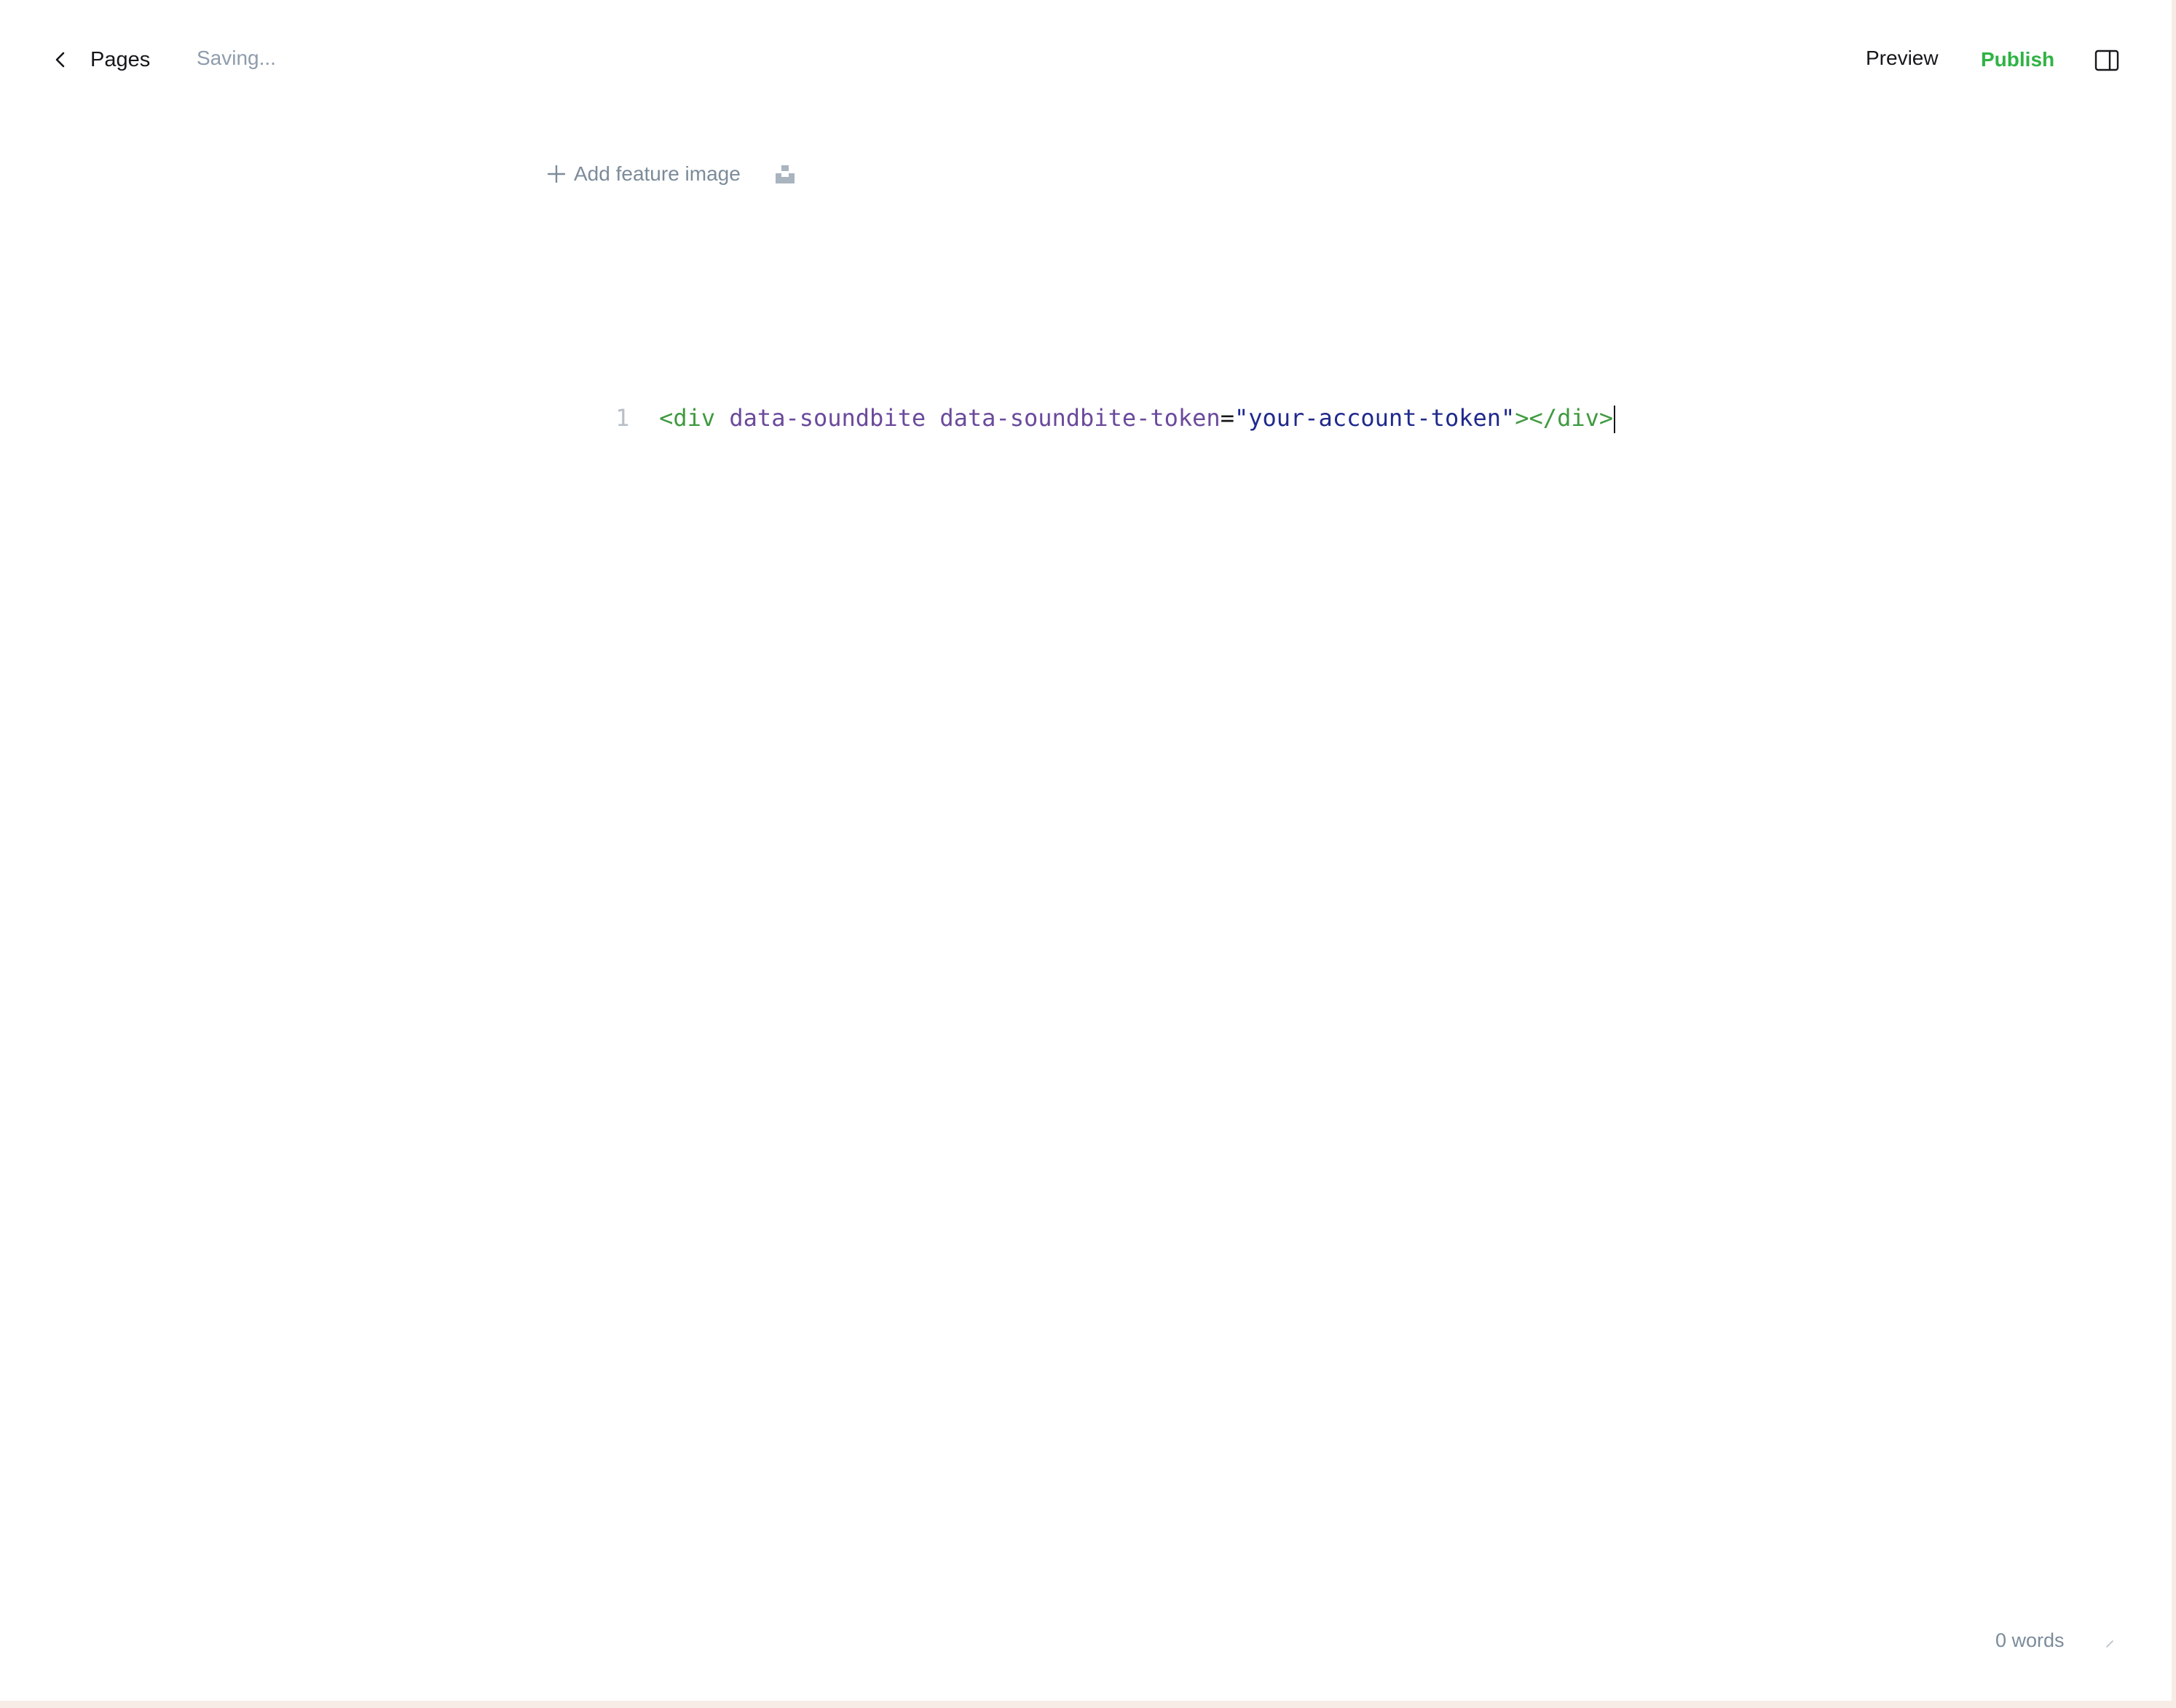  I want to click on feature-image-row: Add feature image, so click(671, 174).